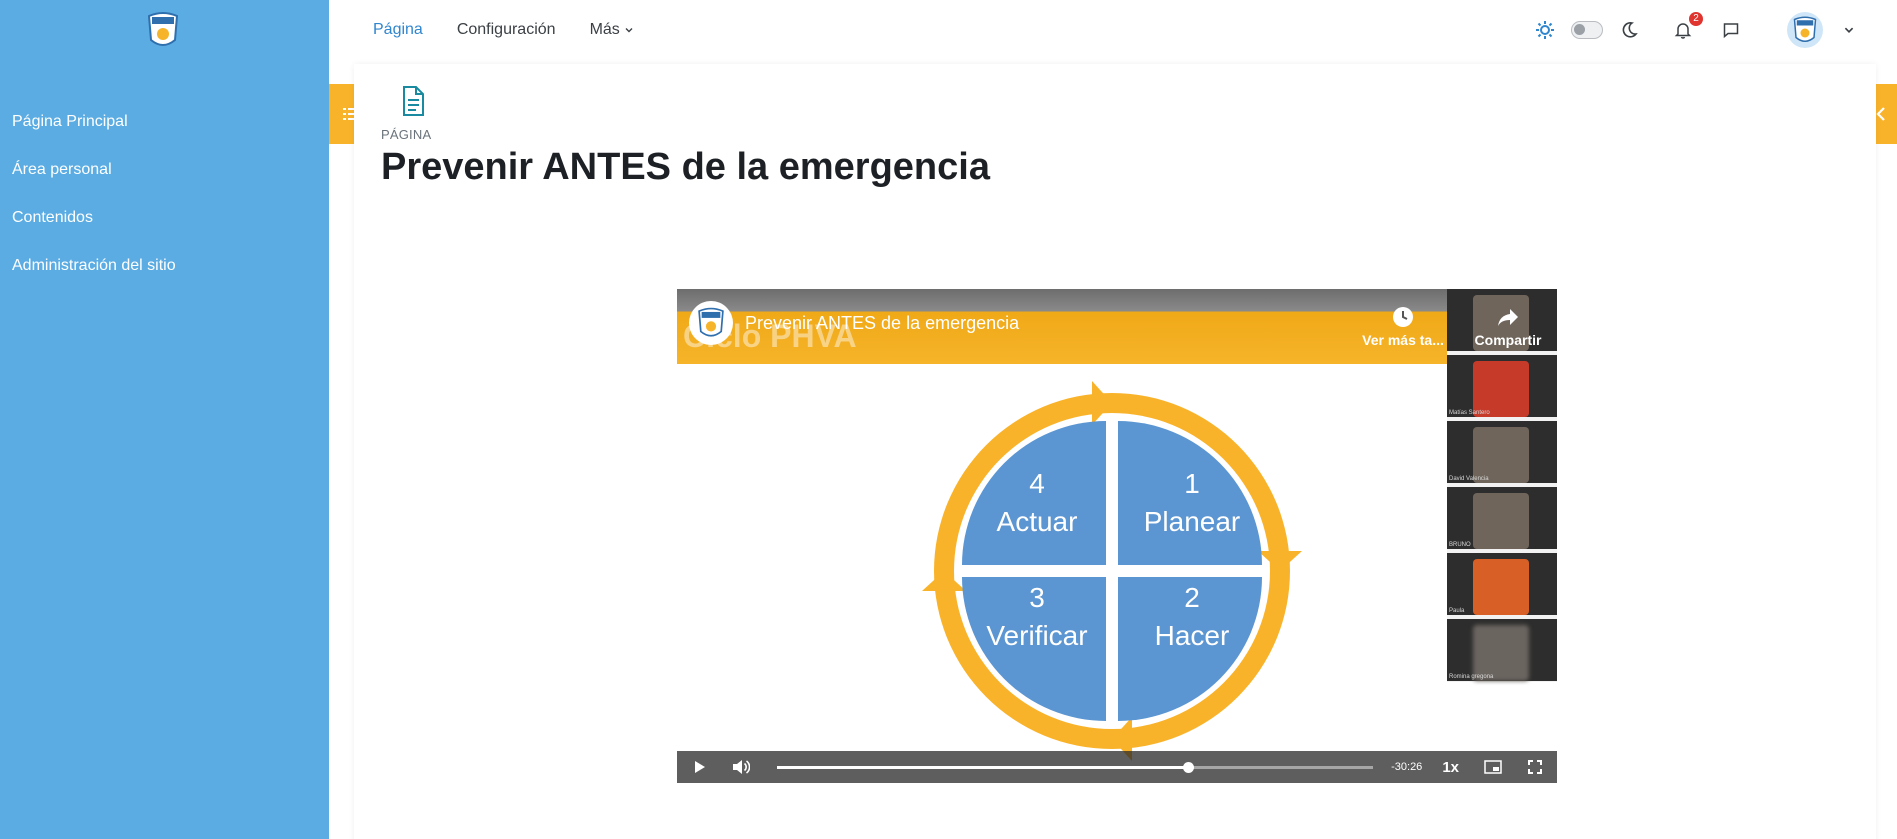 This screenshot has height=839, width=1897. Describe the element at coordinates (1036, 635) in the screenshot. I see `quadrant-3-label: Verificar` at that location.